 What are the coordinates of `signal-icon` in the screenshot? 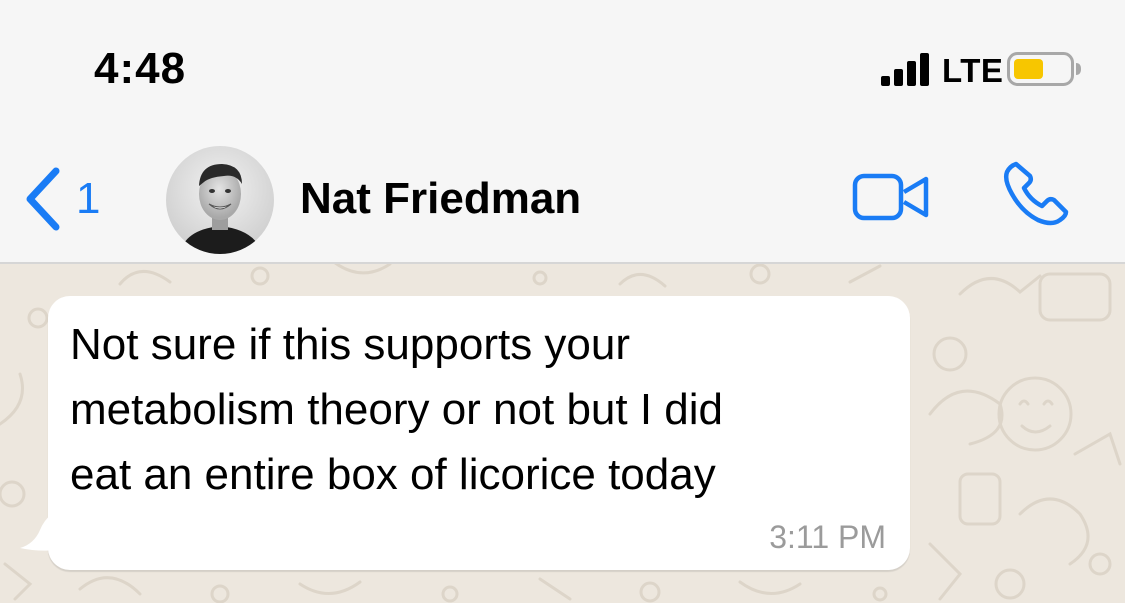 It's located at (905, 69).